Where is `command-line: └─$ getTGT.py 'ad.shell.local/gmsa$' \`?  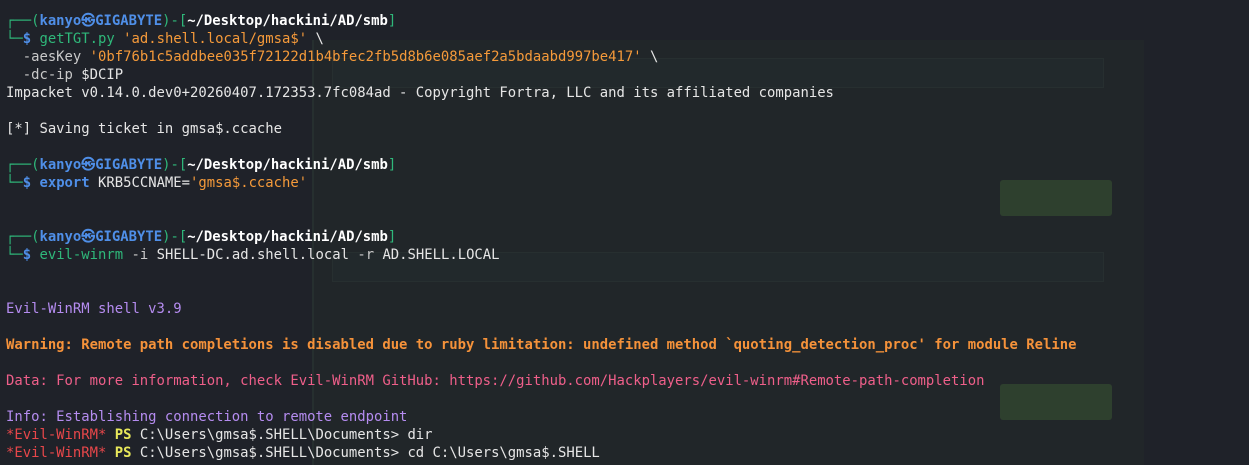 command-line: └─$ getTGT.py 'ad.shell.local/gmsa$' \ is located at coordinates (165, 39).